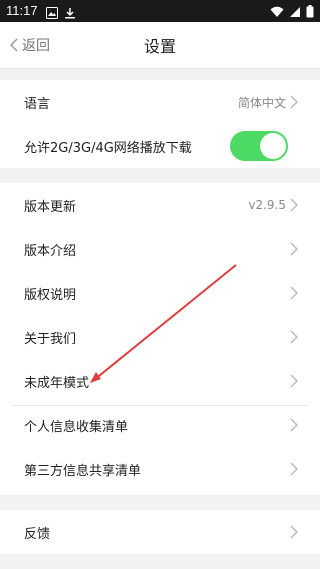  What do you see at coordinates (267, 205) in the screenshot?
I see `version-value: v2.9.5` at bounding box center [267, 205].